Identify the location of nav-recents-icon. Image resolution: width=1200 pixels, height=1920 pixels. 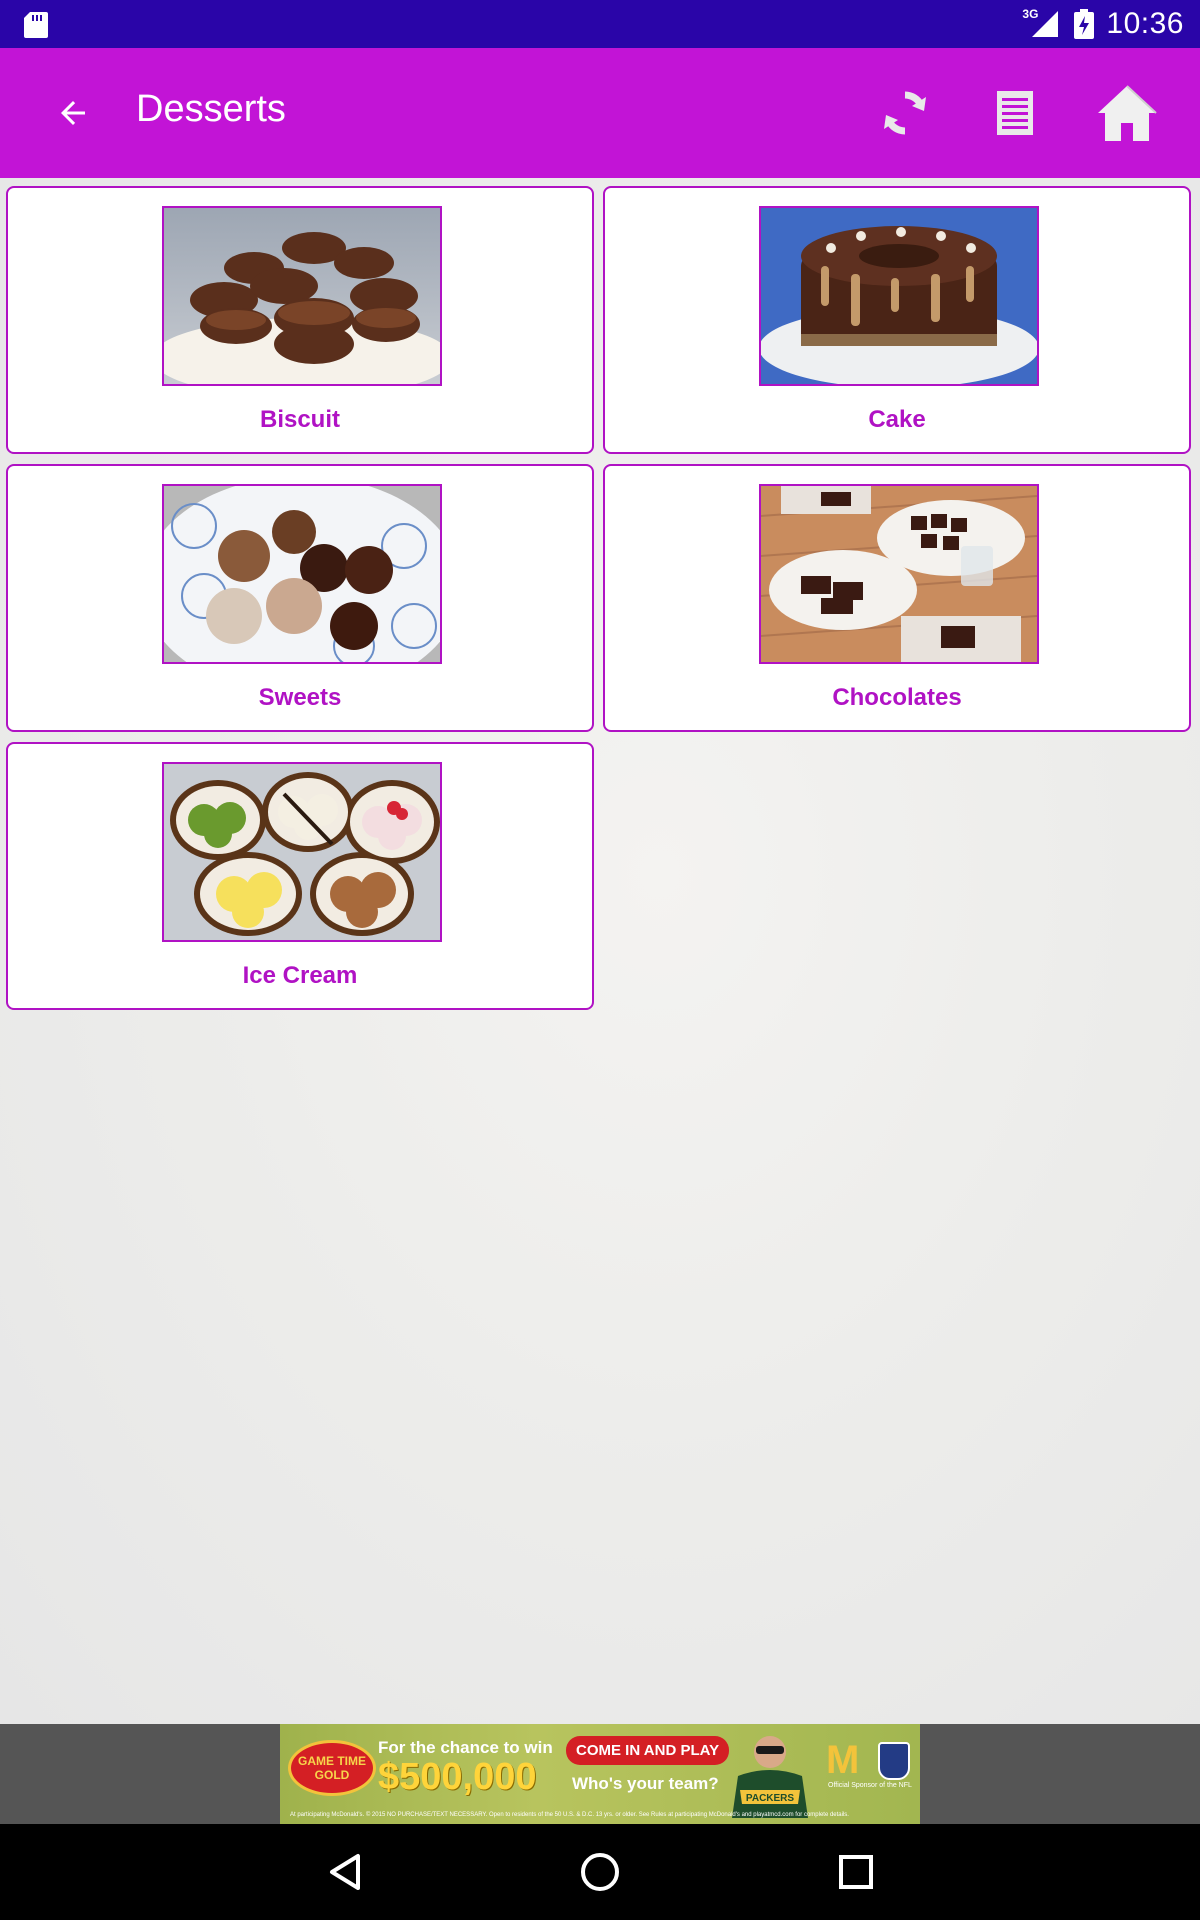
(856, 1872).